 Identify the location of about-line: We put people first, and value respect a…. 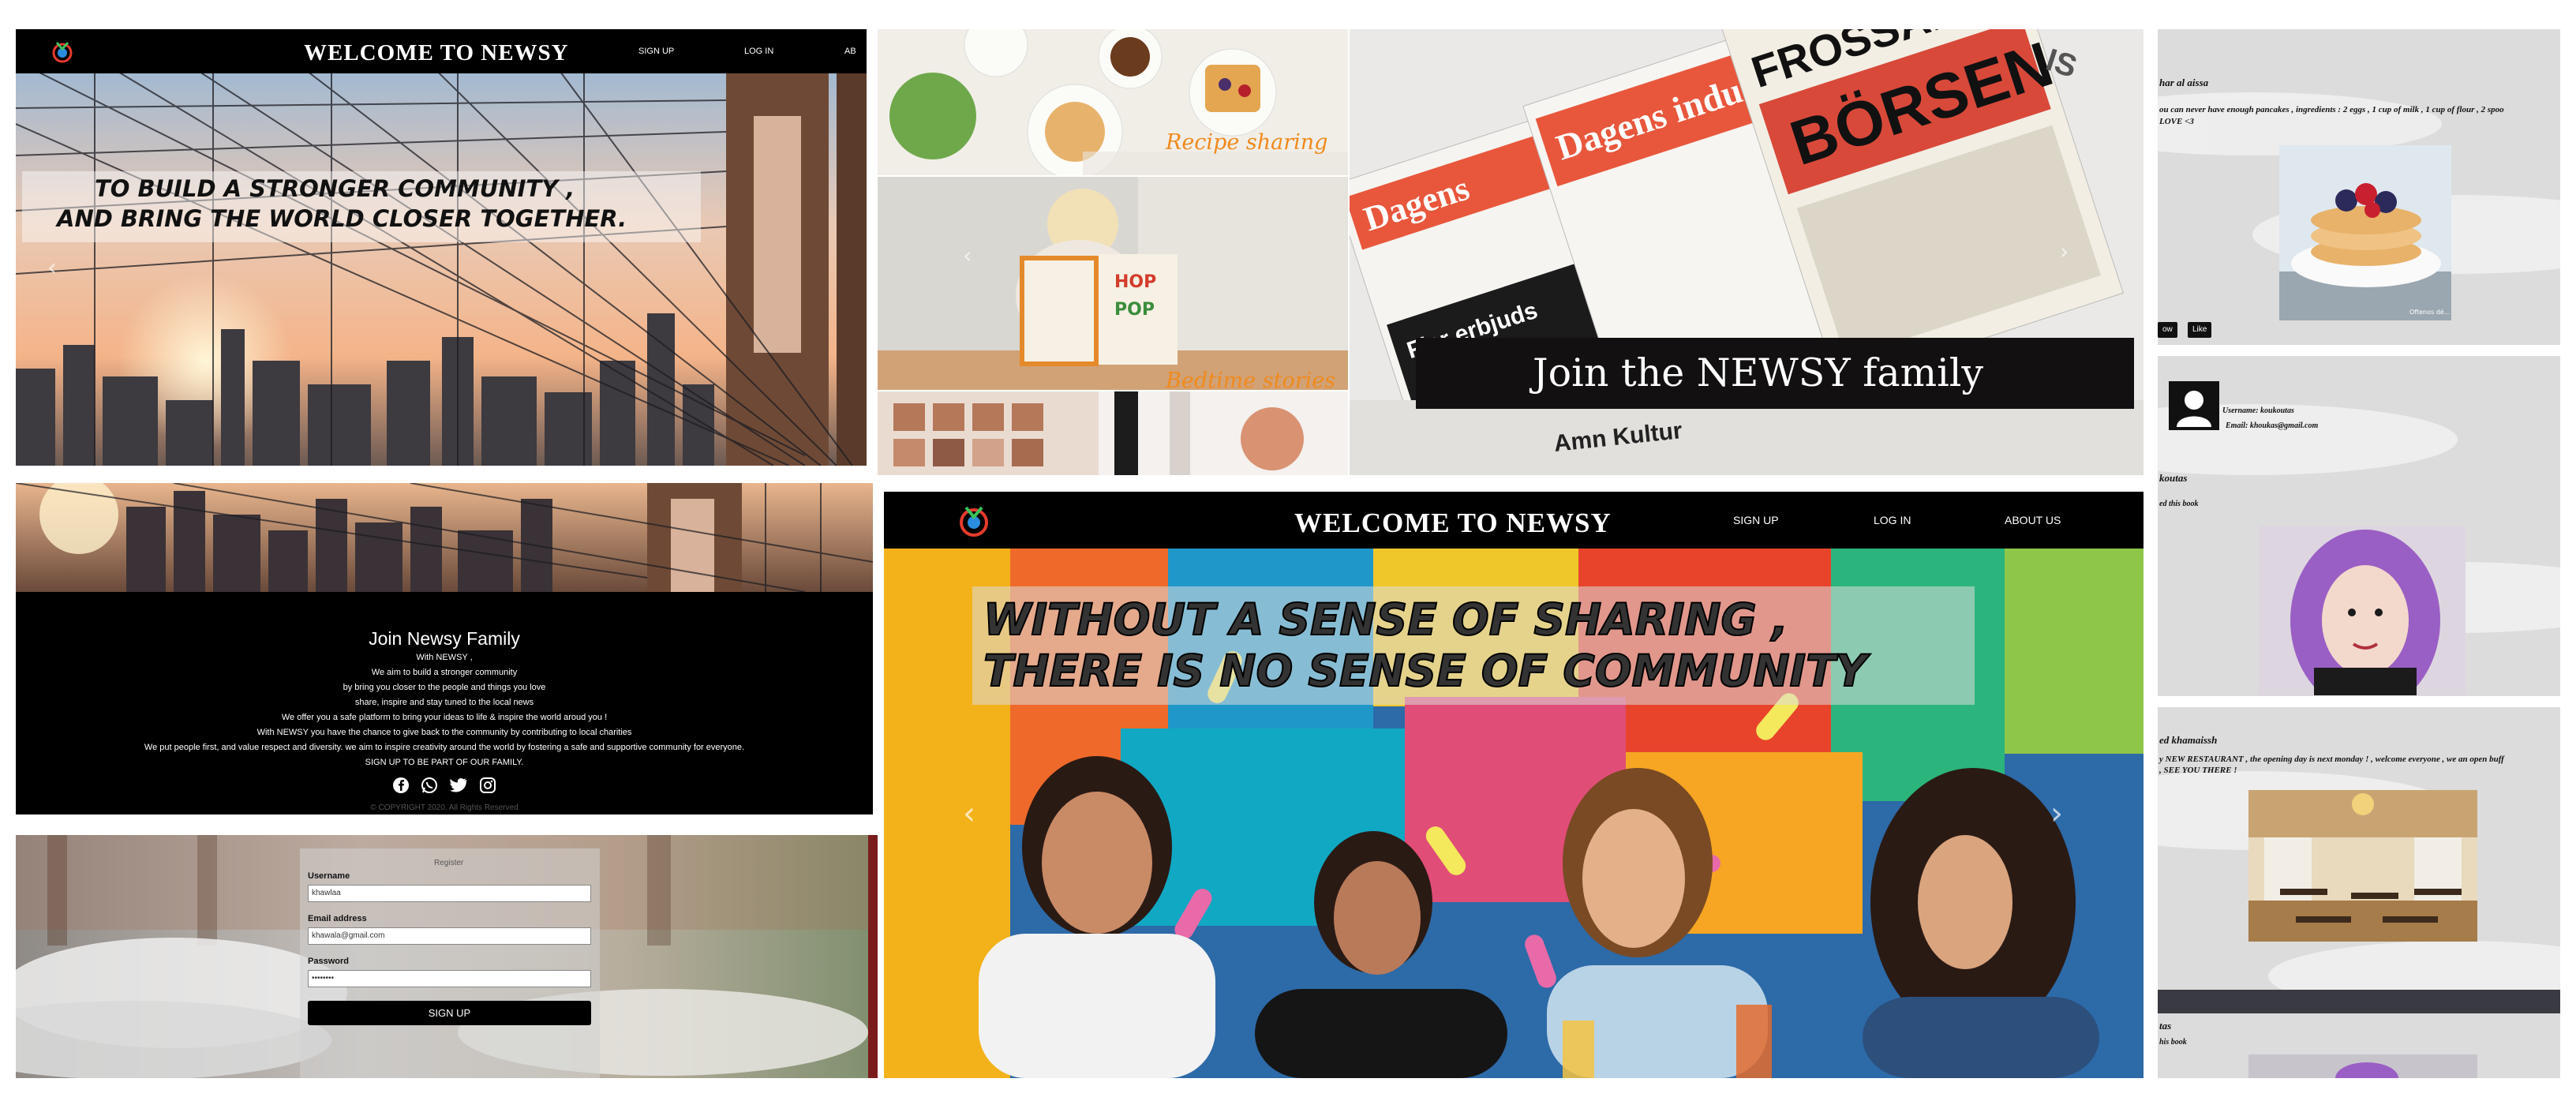
(444, 747).